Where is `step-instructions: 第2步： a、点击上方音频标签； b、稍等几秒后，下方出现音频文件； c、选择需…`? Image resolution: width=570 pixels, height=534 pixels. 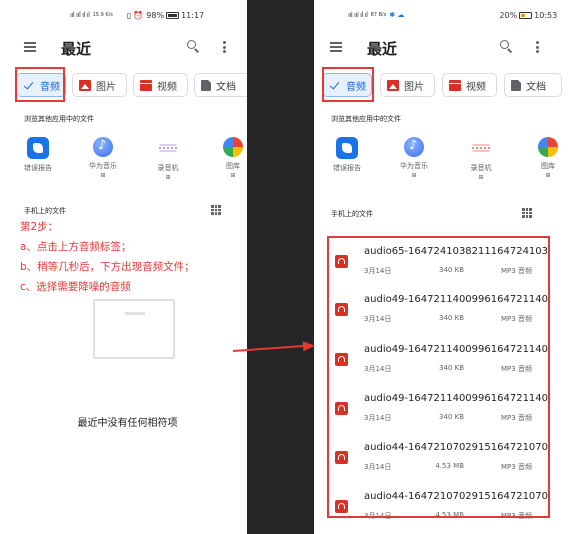
step-instructions: 第2步： a、点击上方音频标签； b、稍等几秒后，下方出现音频文件； c、选择需… is located at coordinates (107, 257).